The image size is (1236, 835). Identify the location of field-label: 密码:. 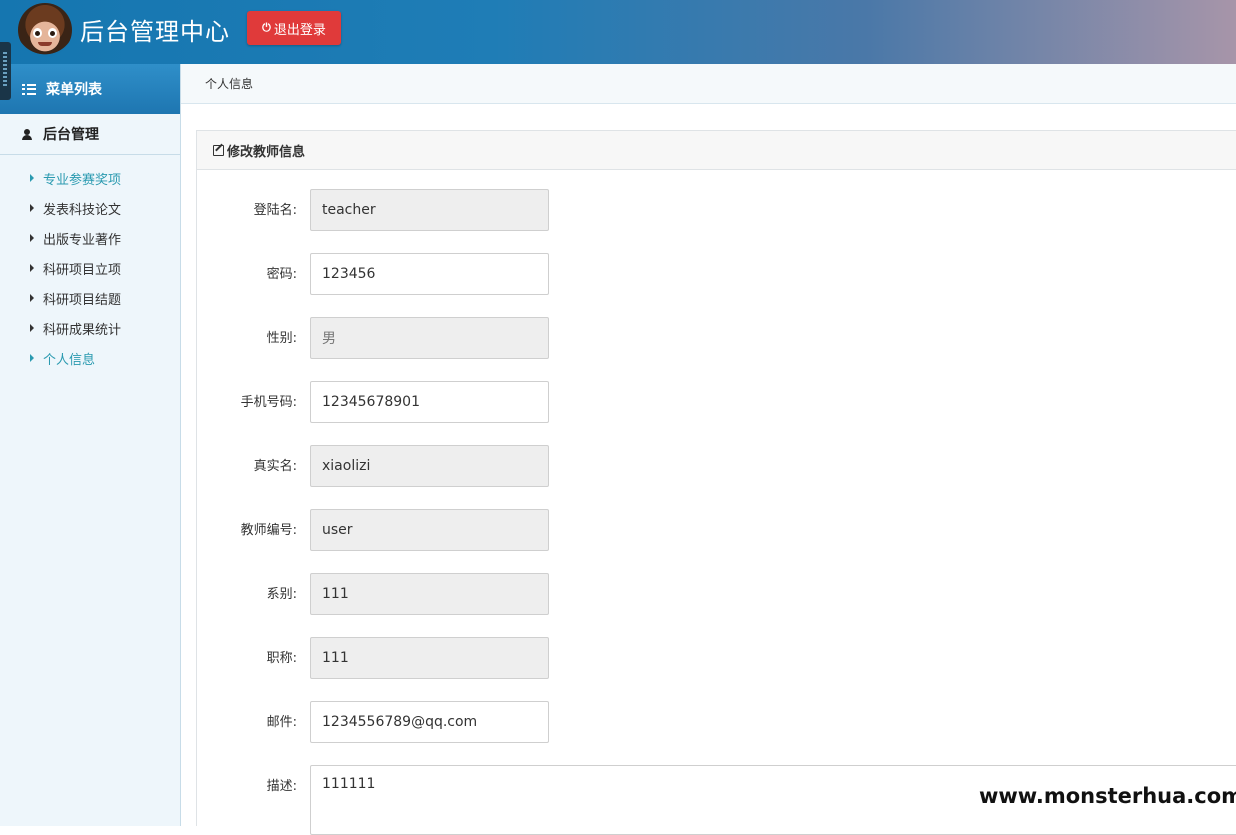
(281, 274).